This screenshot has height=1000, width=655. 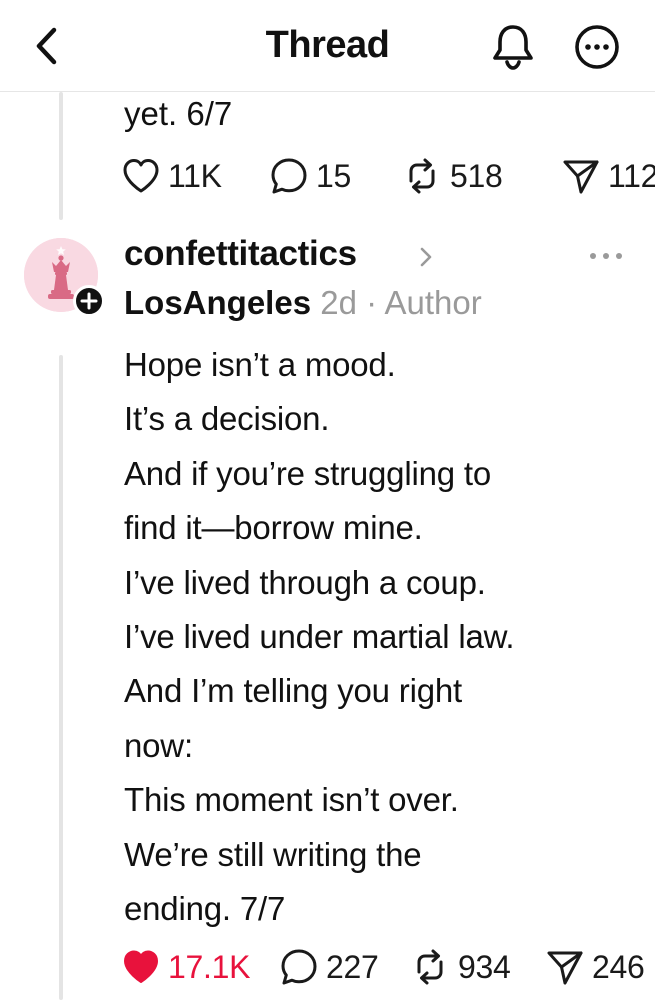 What do you see at coordinates (484, 966) in the screenshot?
I see `repost-count: 934` at bounding box center [484, 966].